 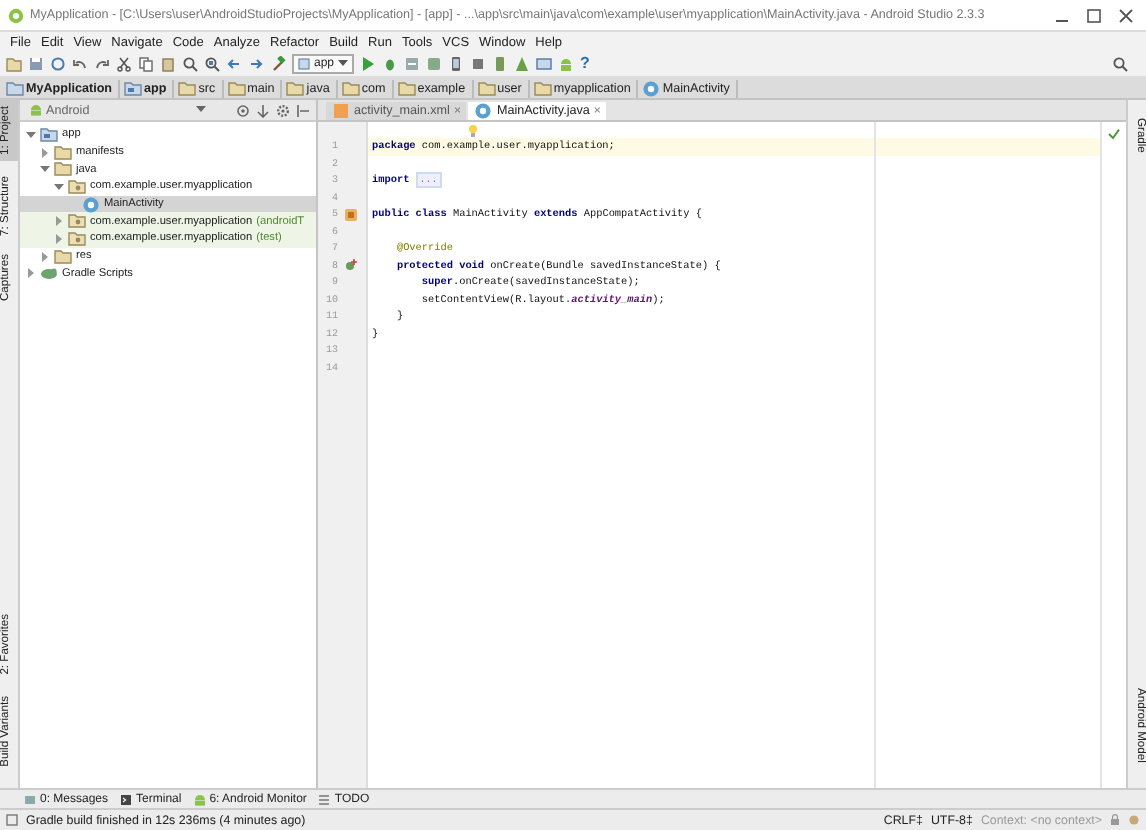 What do you see at coordinates (341, 111) in the screenshot?
I see `layout-file-icon` at bounding box center [341, 111].